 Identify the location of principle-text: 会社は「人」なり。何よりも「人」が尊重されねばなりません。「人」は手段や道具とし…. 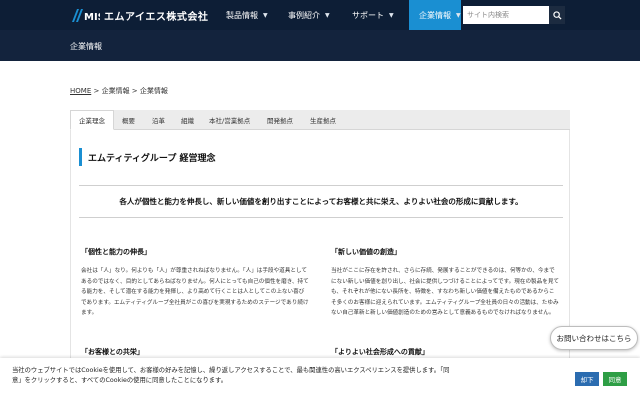
(195, 292).